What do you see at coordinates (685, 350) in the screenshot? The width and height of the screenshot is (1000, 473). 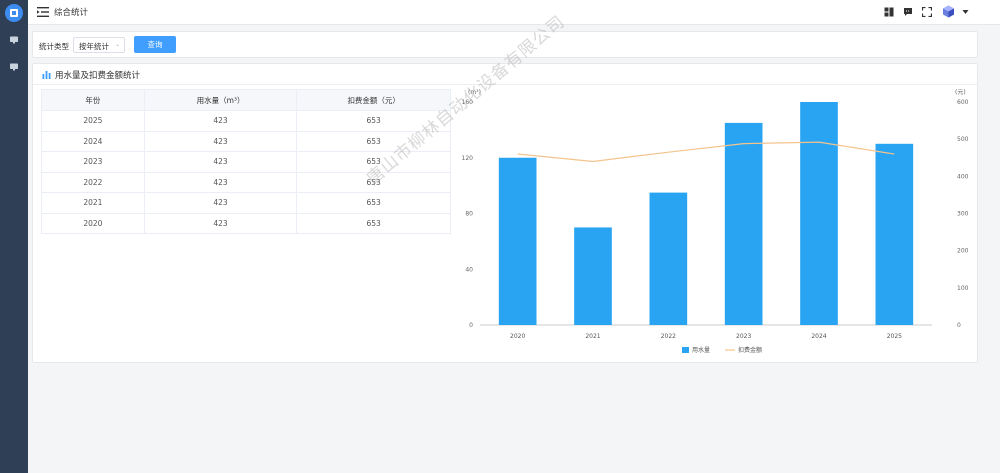 I see `legend-swatch-usage` at bounding box center [685, 350].